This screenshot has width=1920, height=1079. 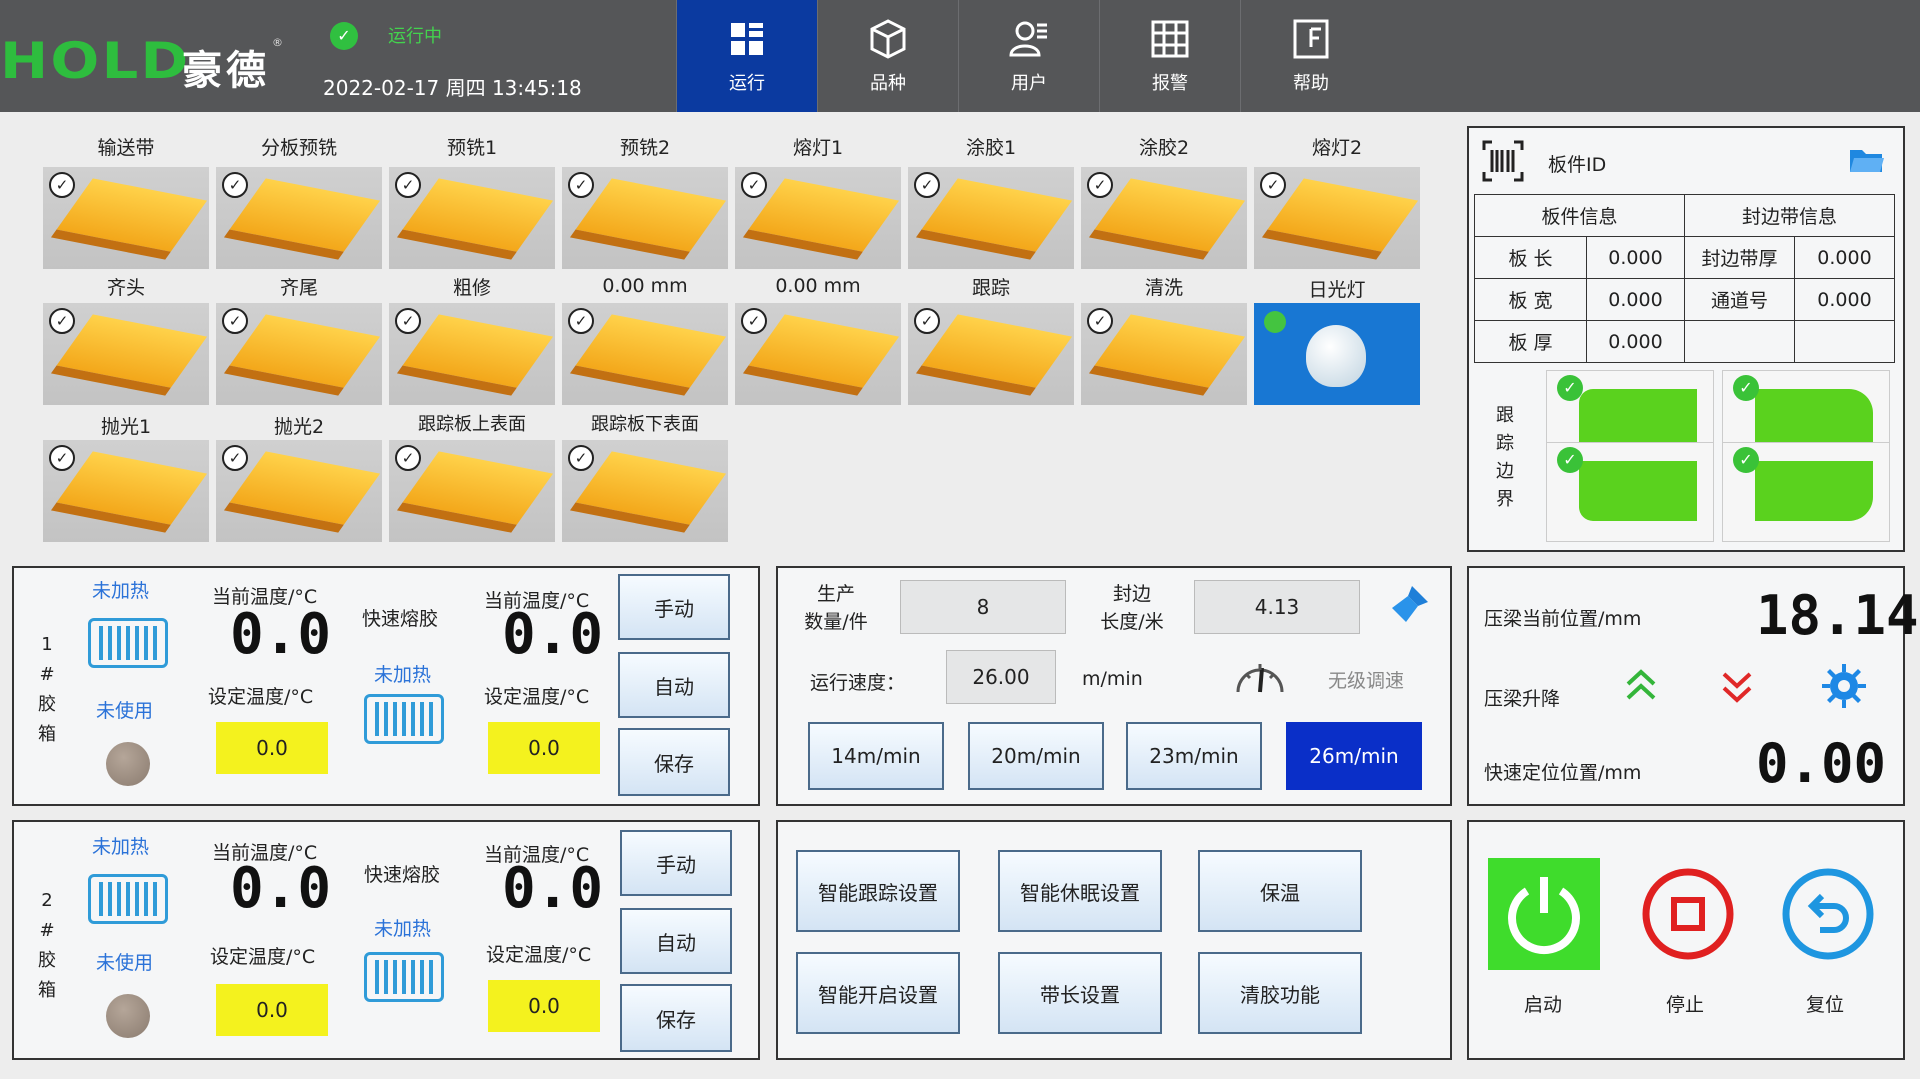 What do you see at coordinates (272, 1010) in the screenshot?
I see `glue2-set-temp-input: 0.0` at bounding box center [272, 1010].